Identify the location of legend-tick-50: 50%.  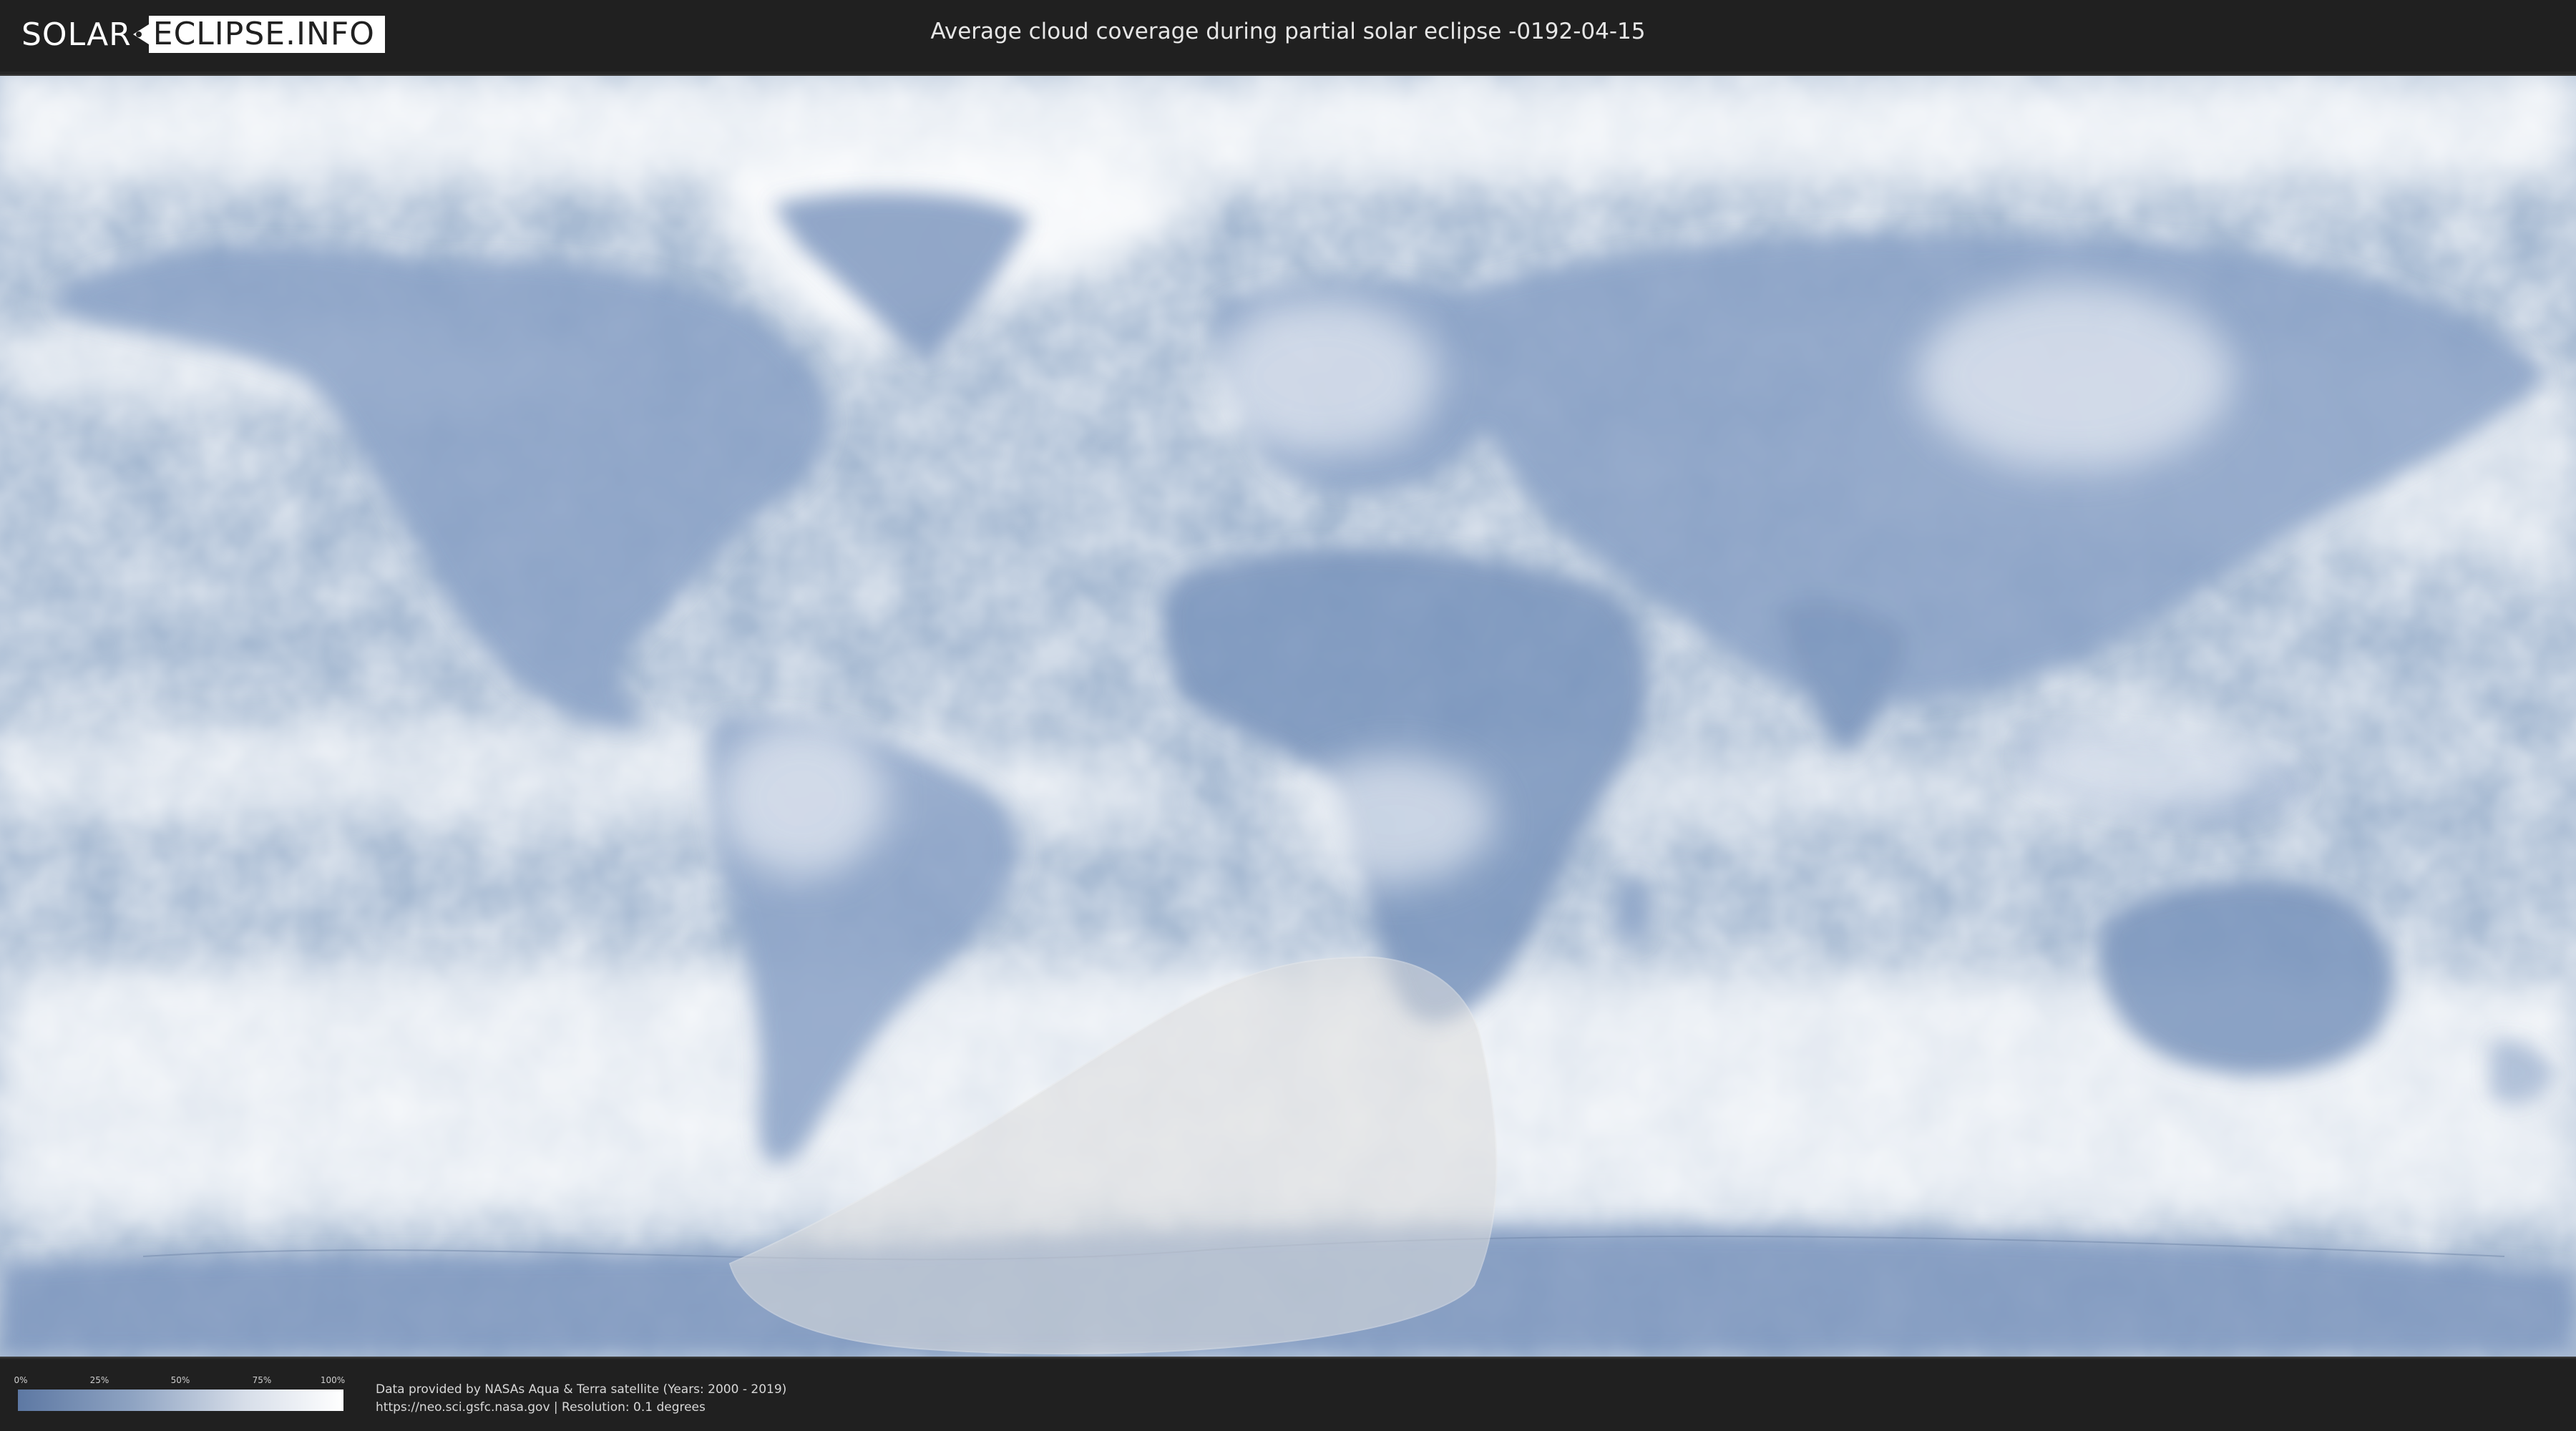
(180, 1380).